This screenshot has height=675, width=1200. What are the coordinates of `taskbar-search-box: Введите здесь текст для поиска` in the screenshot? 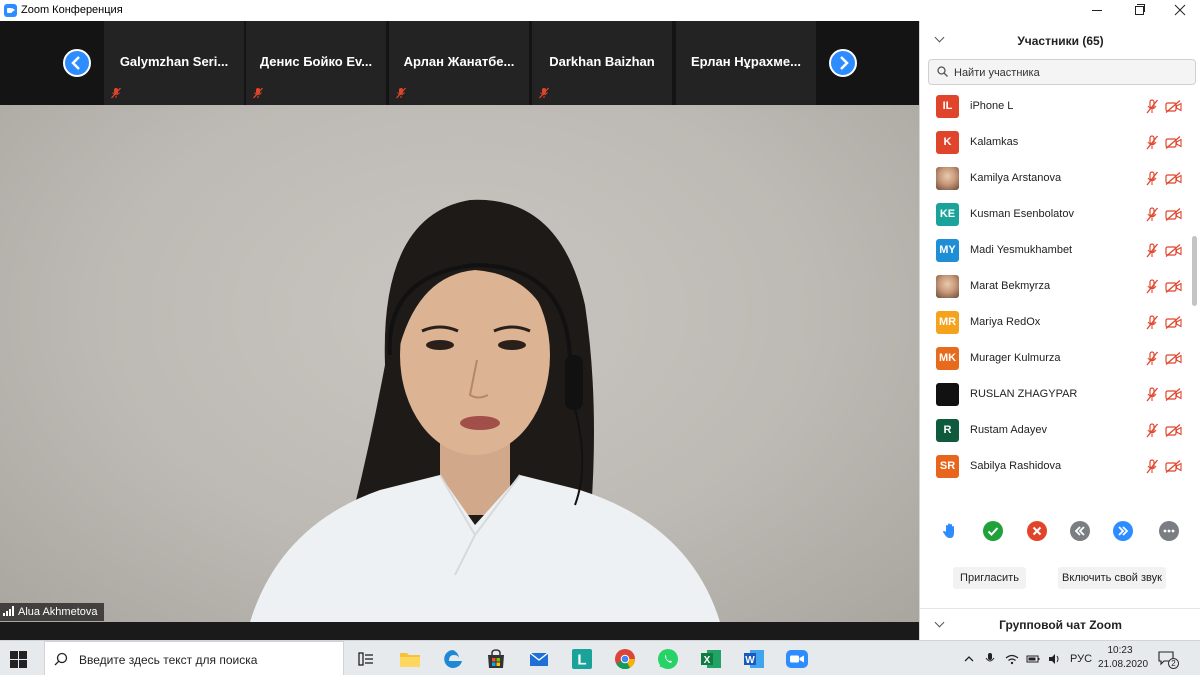 It's located at (194, 658).